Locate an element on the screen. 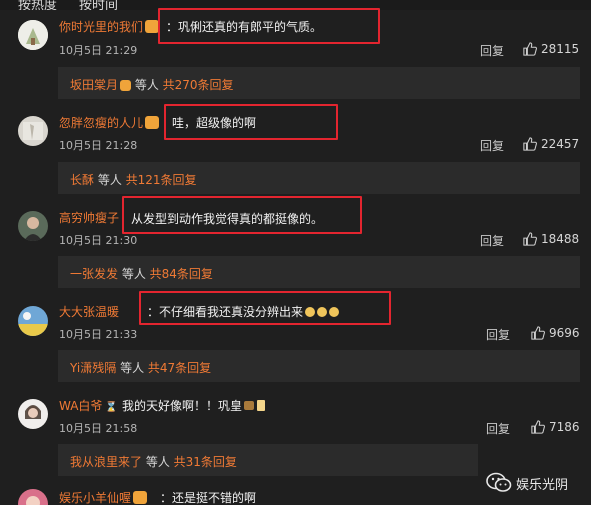 The height and width of the screenshot is (505, 591). timestamp: 10月5日 21:28 is located at coordinates (98, 145).